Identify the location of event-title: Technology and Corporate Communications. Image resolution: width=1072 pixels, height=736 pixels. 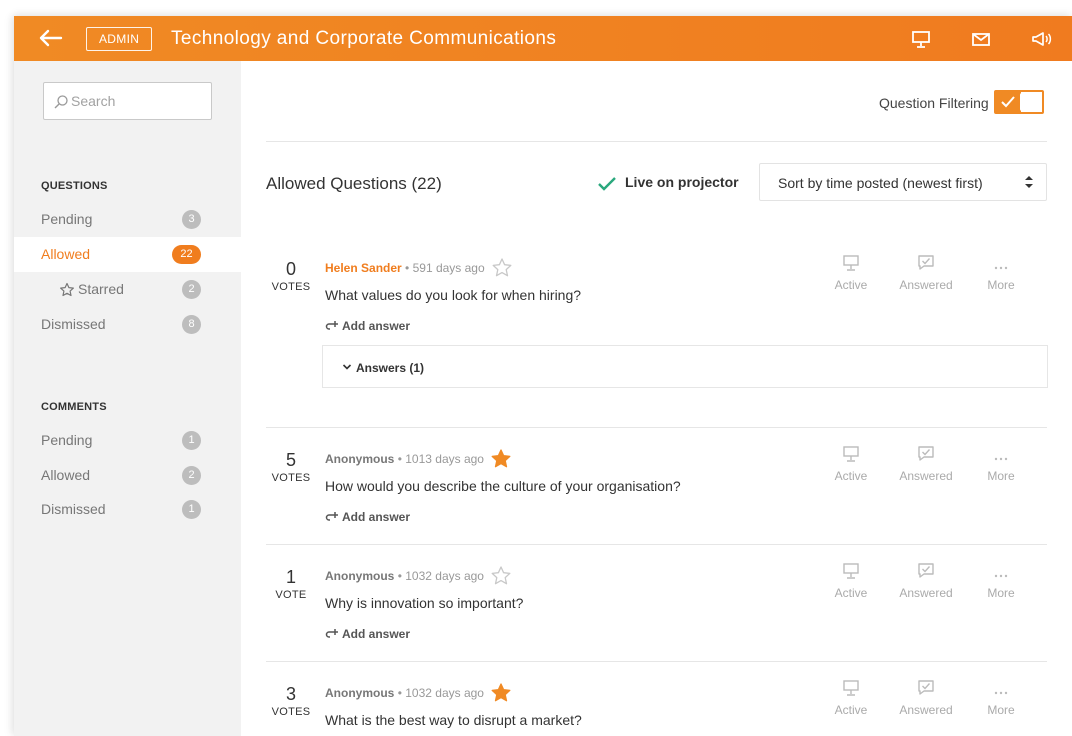
(364, 38).